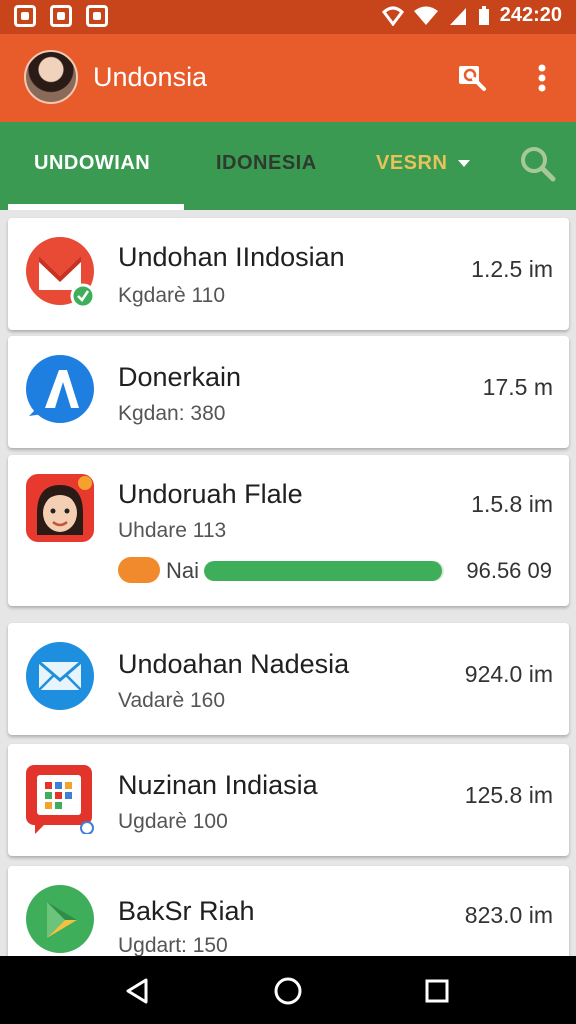 The width and height of the screenshot is (576, 1024). Describe the element at coordinates (530, 15) in the screenshot. I see `clock: 242:20` at that location.